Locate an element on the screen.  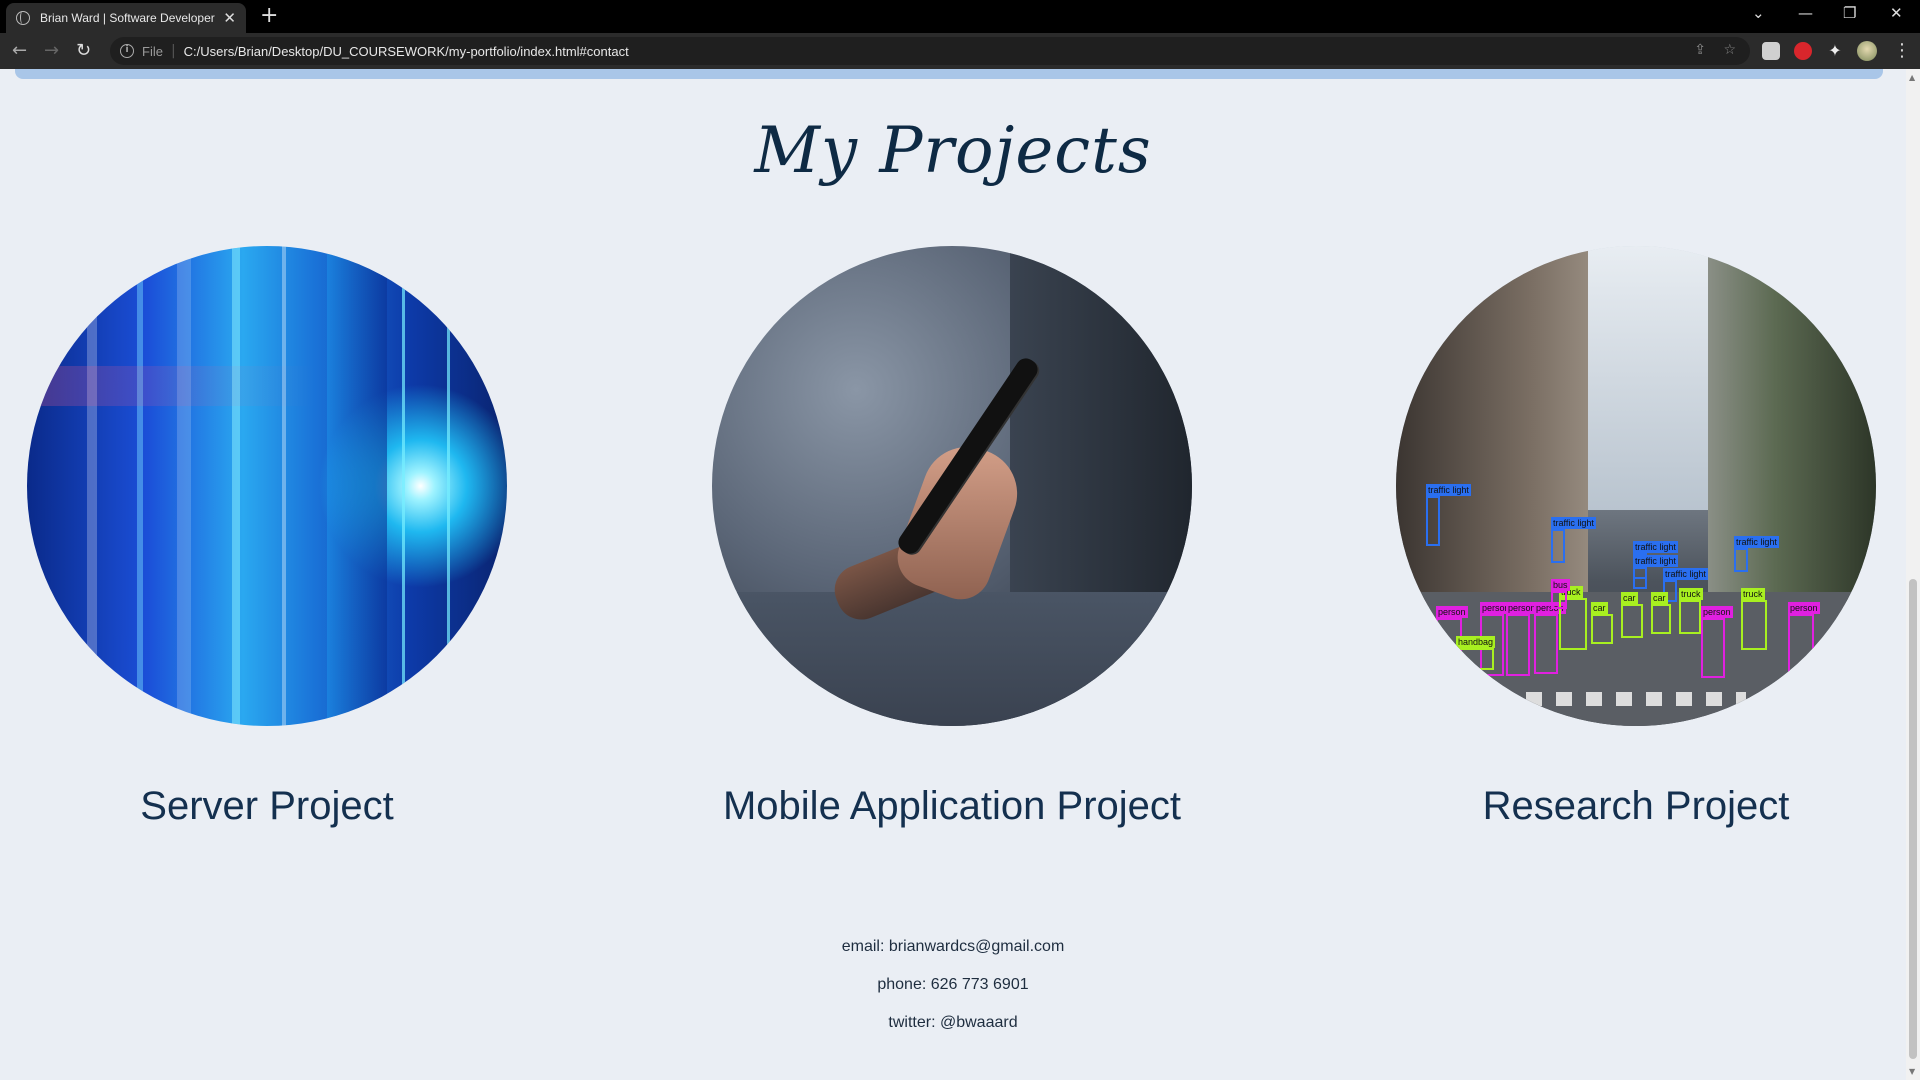
tab-title: Brian Ward | Software Developer is located at coordinates (127, 18).